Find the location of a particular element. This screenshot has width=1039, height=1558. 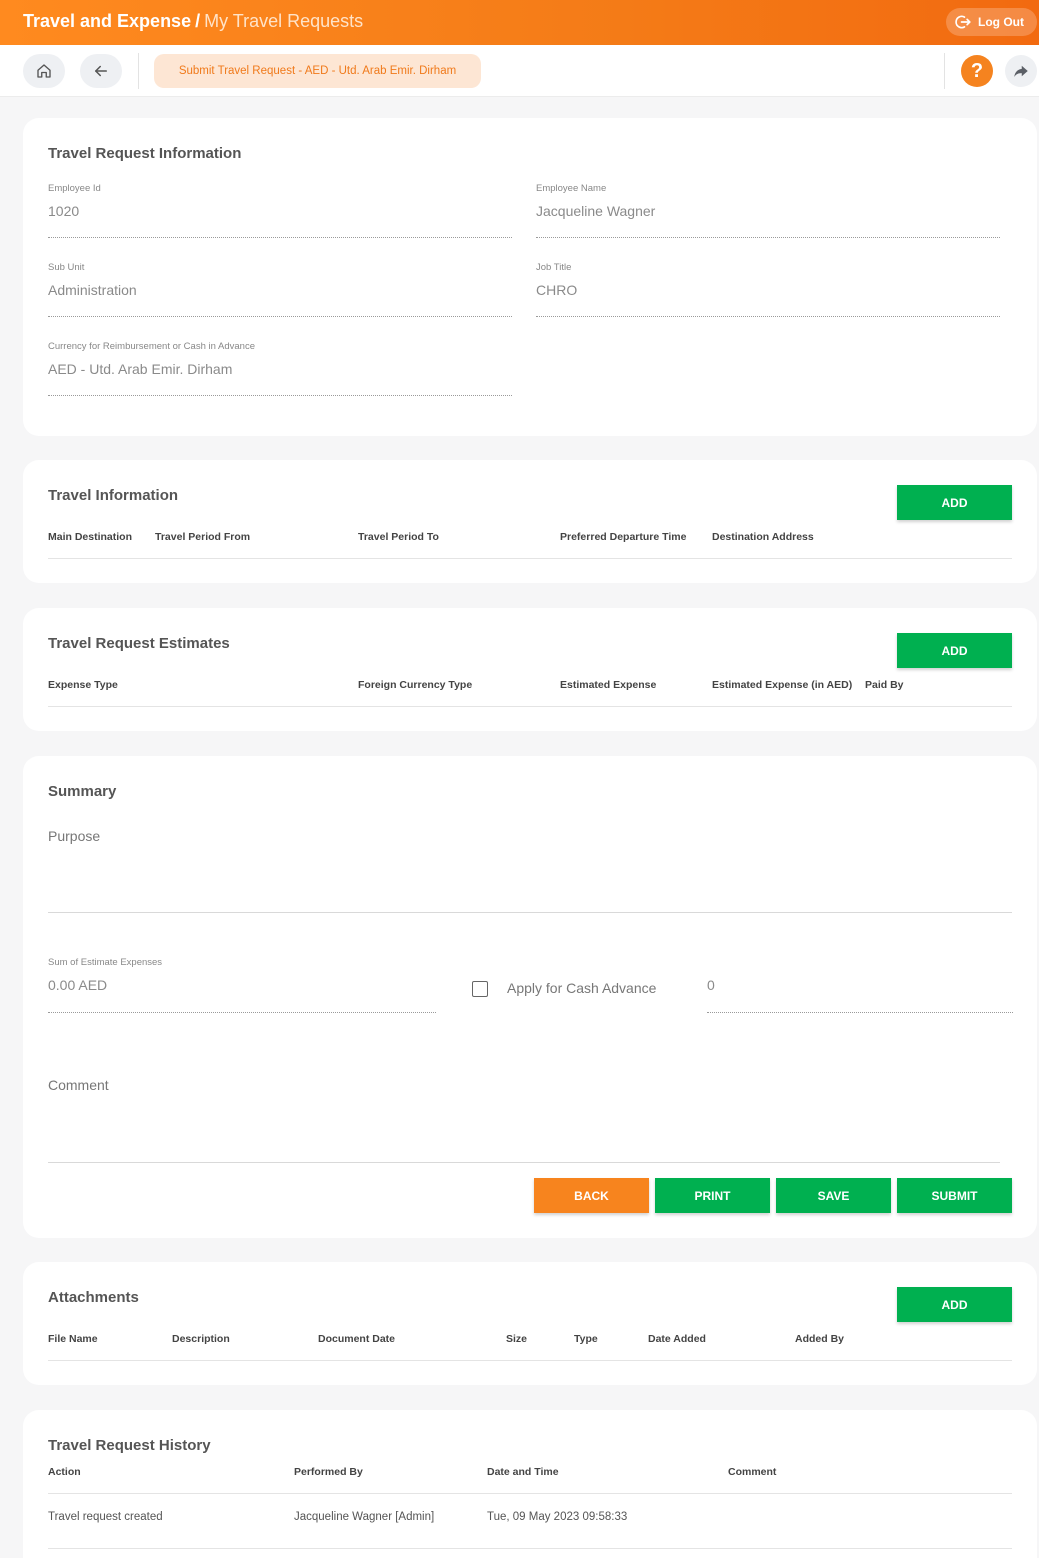

sum-expenses-field: Sum of Estimate Expenses 0.00 AED is located at coordinates (242, 985).